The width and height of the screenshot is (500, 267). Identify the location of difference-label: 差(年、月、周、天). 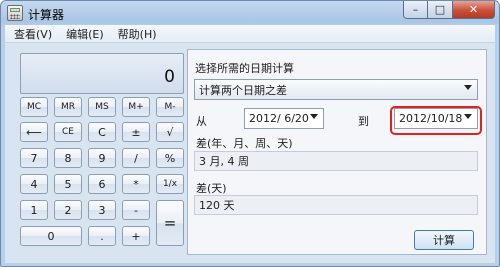
(244, 143).